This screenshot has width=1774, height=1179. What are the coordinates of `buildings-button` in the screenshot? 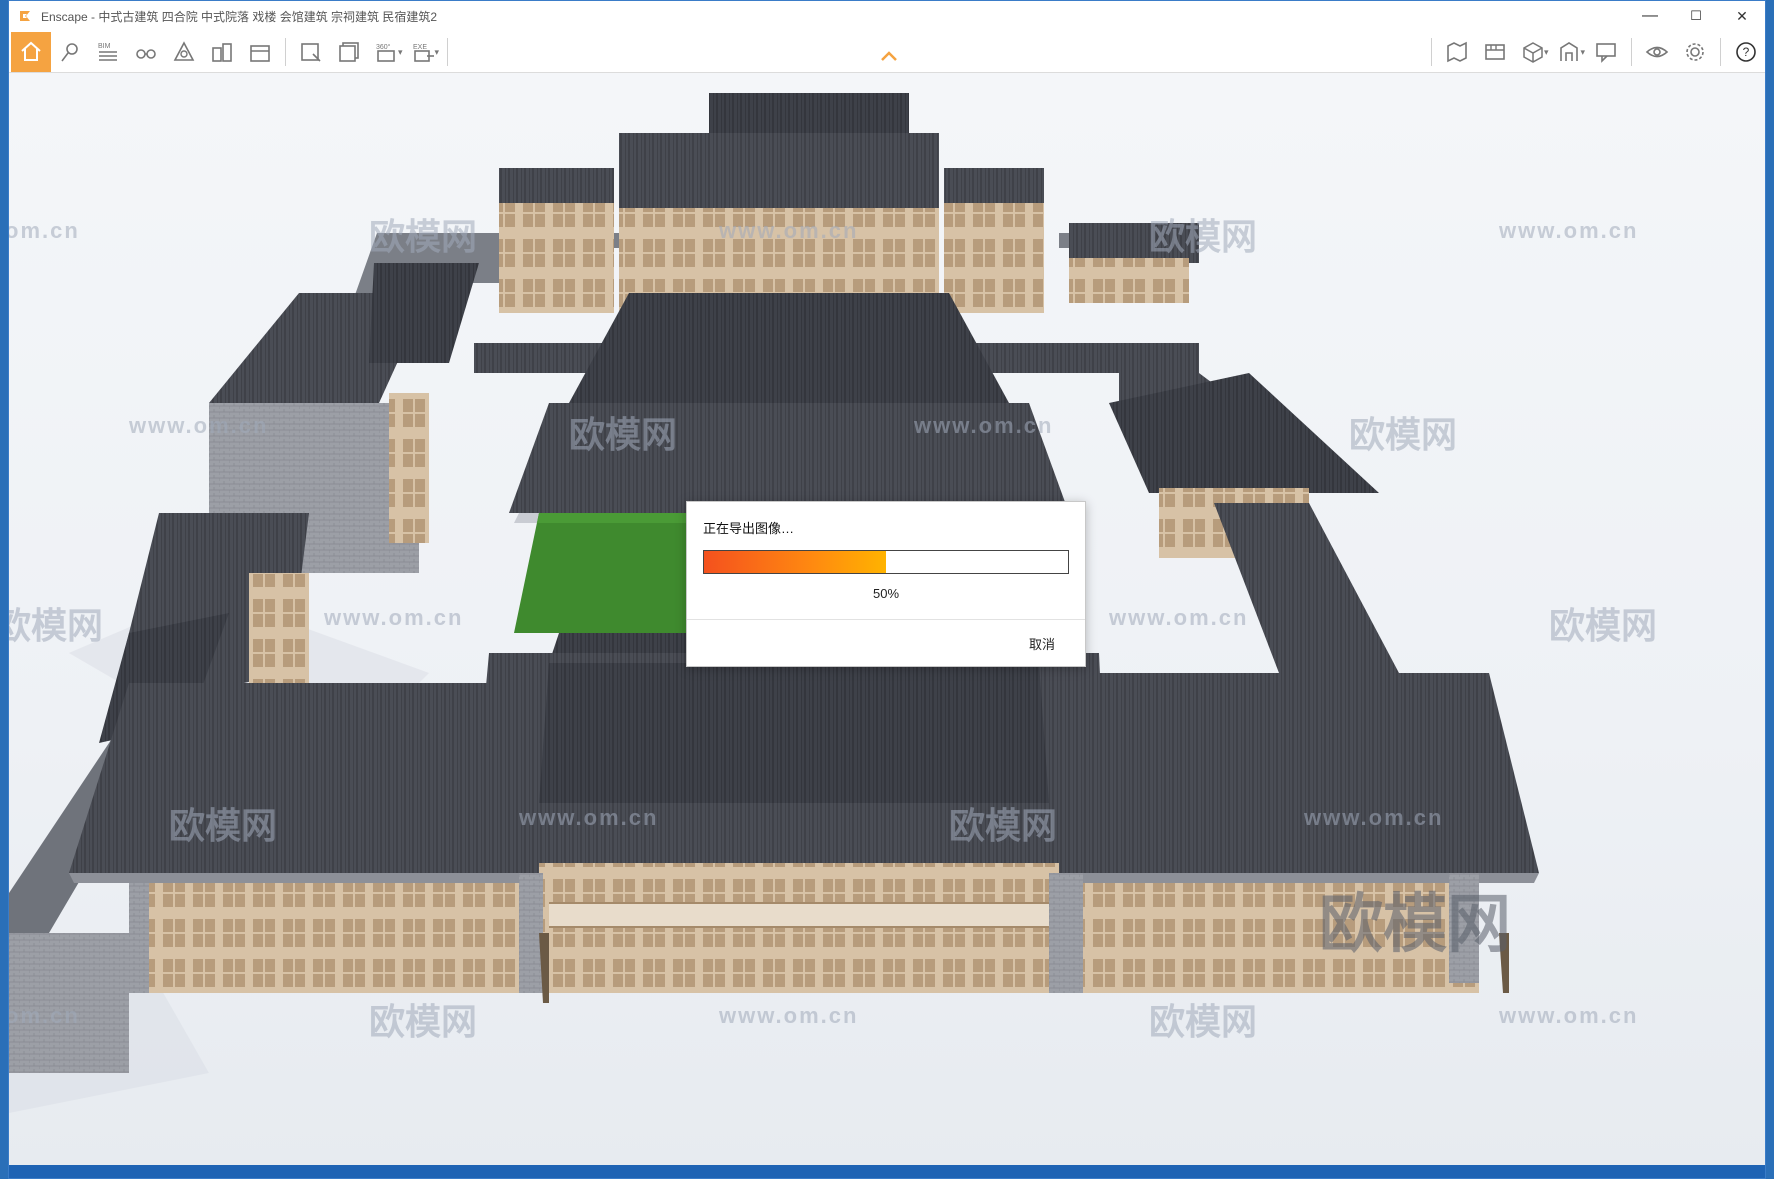 It's located at (222, 52).